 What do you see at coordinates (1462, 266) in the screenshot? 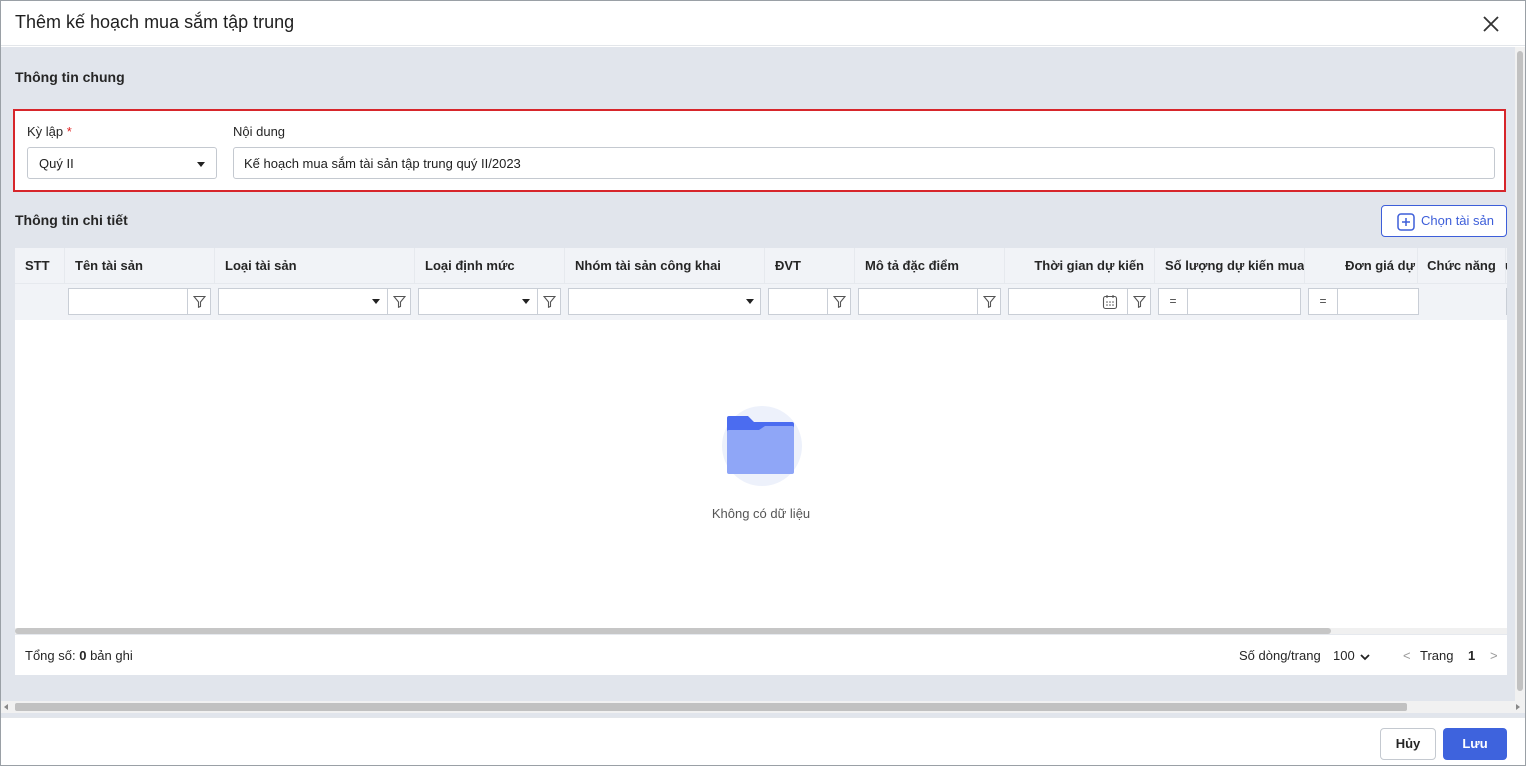
I see `column-header: Chức năng` at bounding box center [1462, 266].